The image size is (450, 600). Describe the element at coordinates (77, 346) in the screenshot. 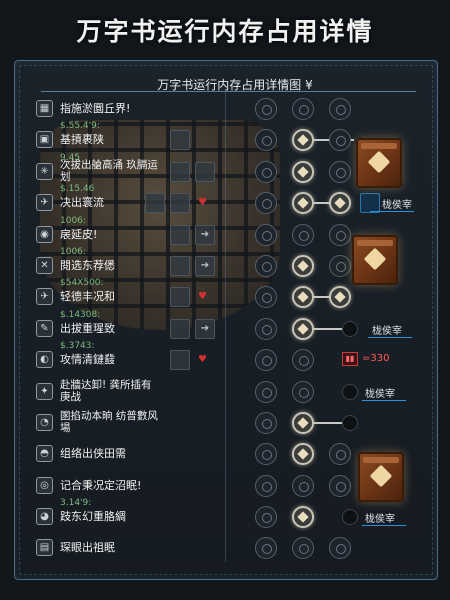

I see `row-value: $.3743:` at that location.